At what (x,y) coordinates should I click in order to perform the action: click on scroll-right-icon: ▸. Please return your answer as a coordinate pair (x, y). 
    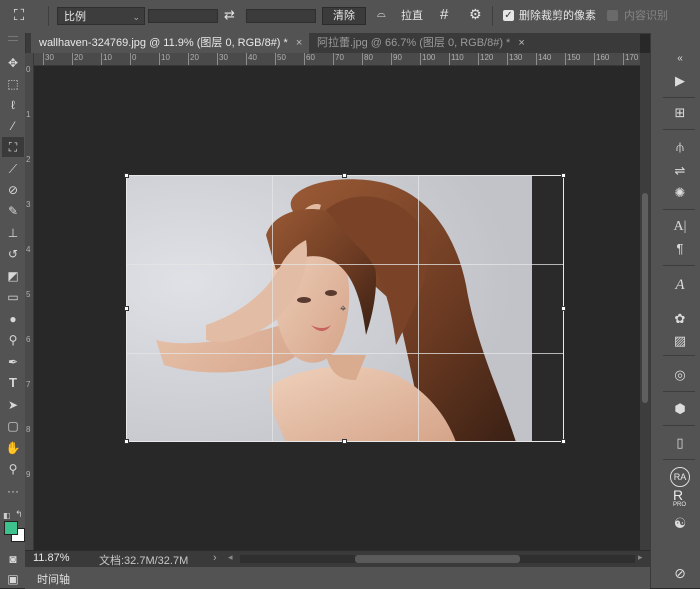
    Looking at the image, I should click on (640, 557).